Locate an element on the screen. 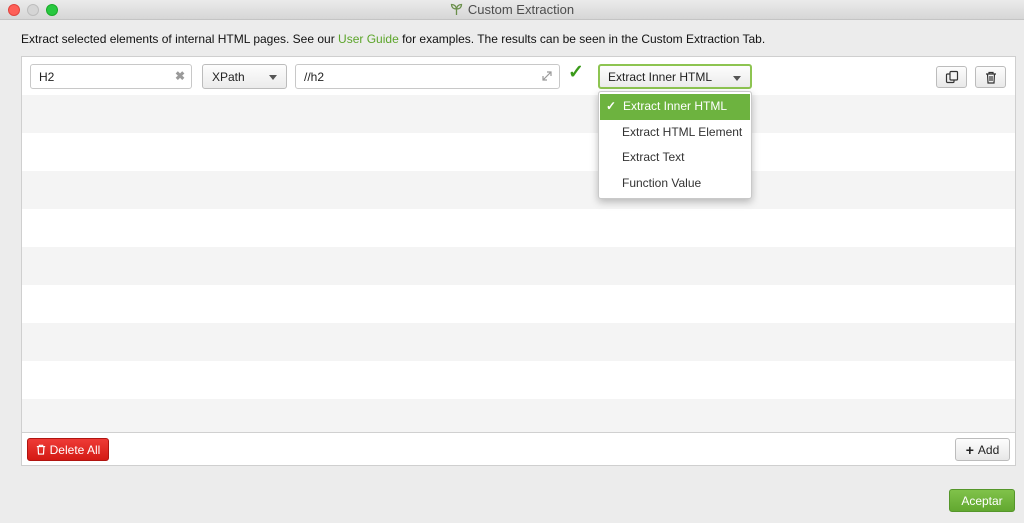 This screenshot has width=1024, height=523. dropdown-option-extract-html-element: Extract HTML Element is located at coordinates (675, 133).